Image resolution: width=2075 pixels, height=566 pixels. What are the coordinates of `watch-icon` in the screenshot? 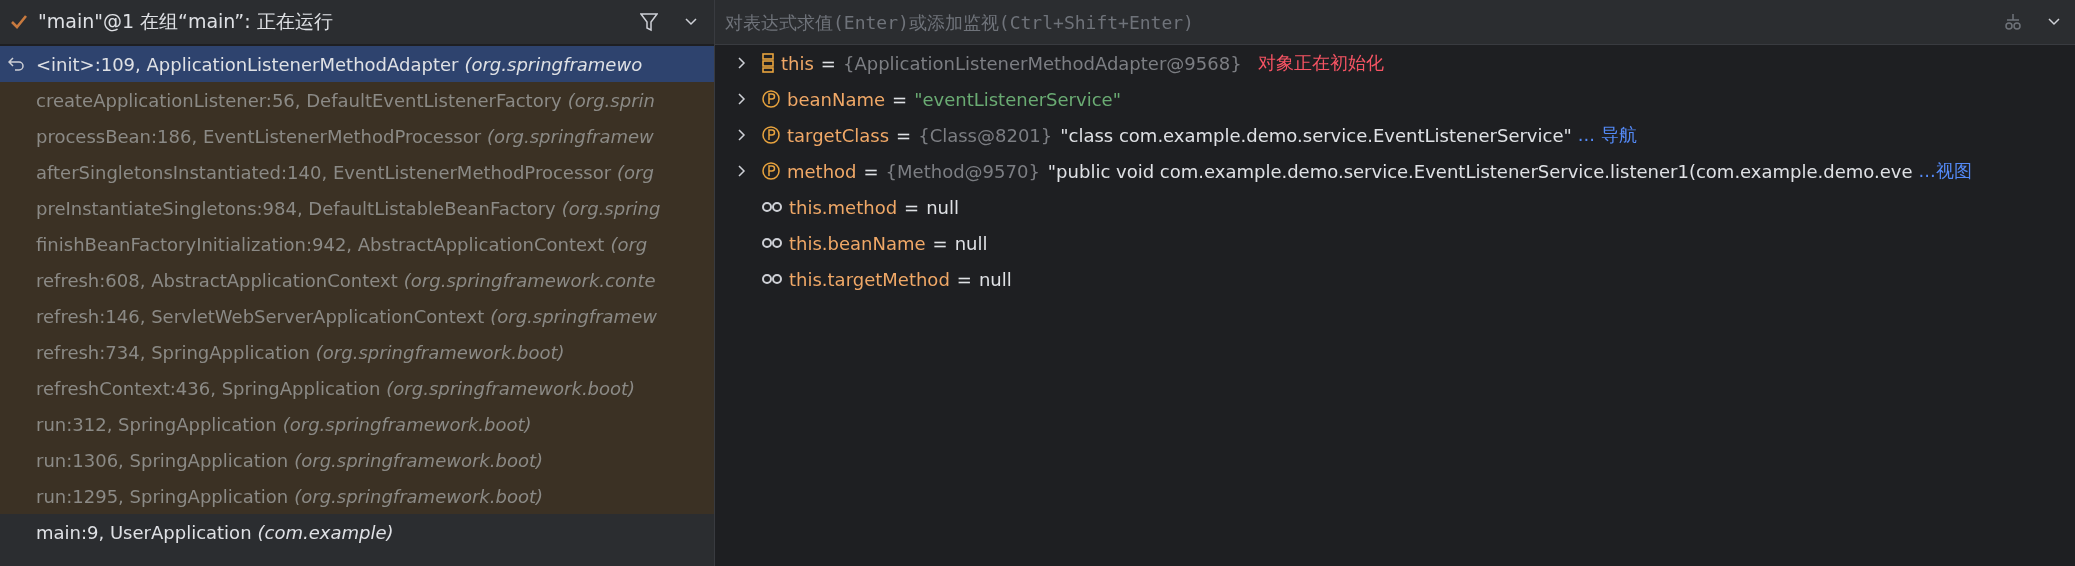 It's located at (2013, 22).